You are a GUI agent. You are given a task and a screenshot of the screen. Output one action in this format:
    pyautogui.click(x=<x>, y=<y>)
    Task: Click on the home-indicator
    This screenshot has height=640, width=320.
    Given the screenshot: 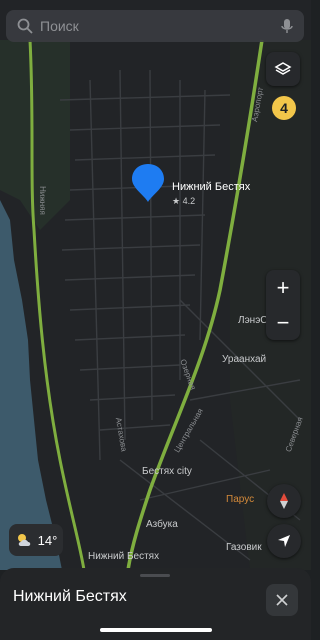 What is the action you would take?
    pyautogui.click(x=156, y=630)
    